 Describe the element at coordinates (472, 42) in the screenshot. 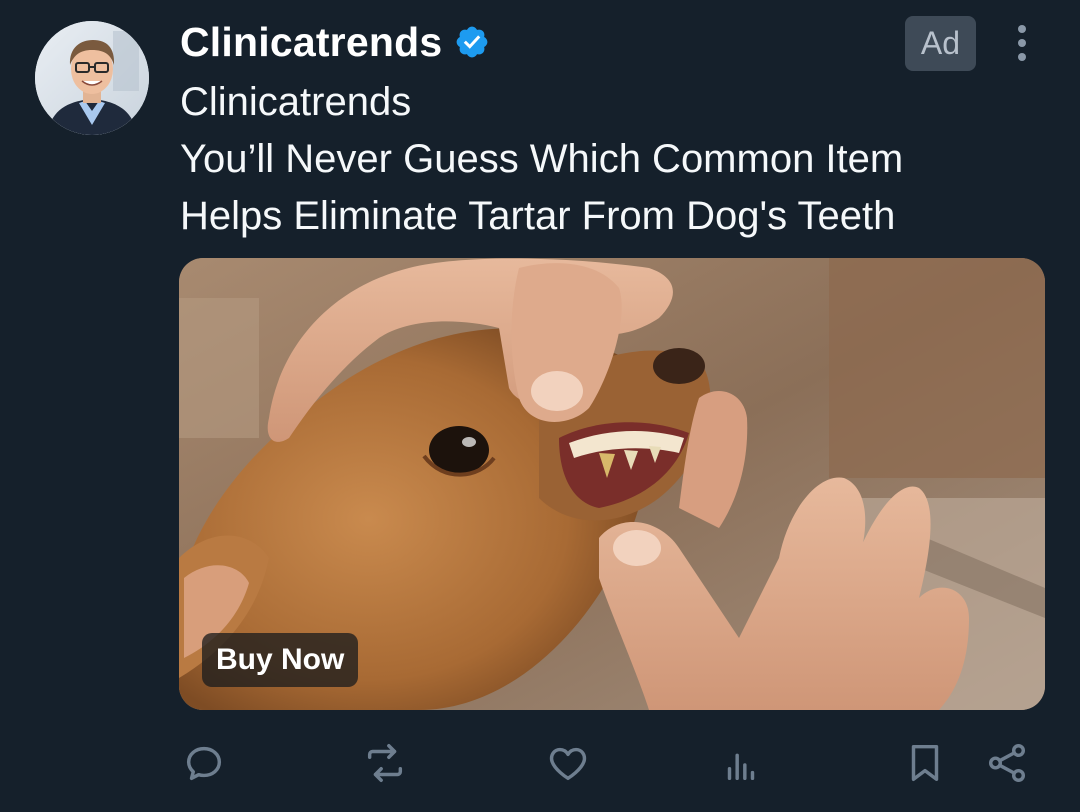

I see `verified-badge-icon` at that location.